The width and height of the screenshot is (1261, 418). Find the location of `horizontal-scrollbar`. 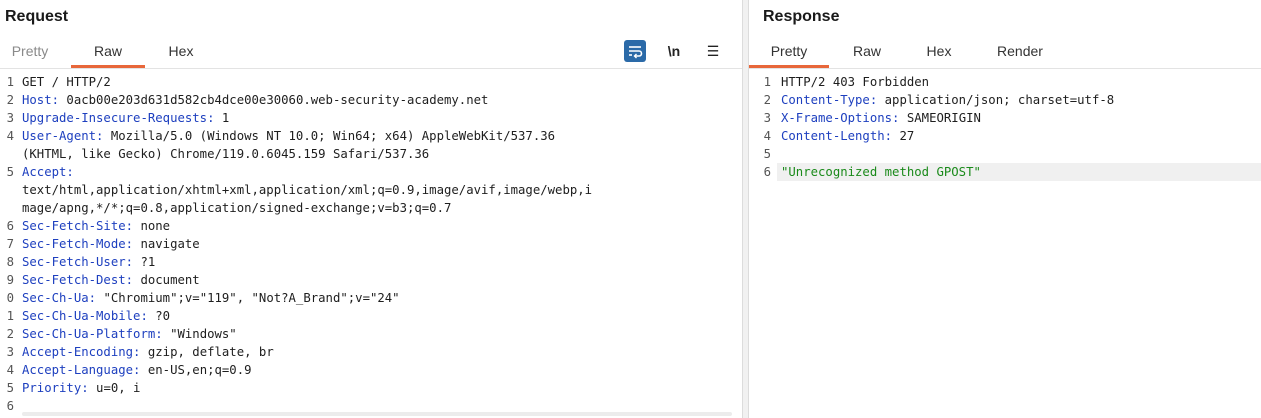

horizontal-scrollbar is located at coordinates (377, 414).